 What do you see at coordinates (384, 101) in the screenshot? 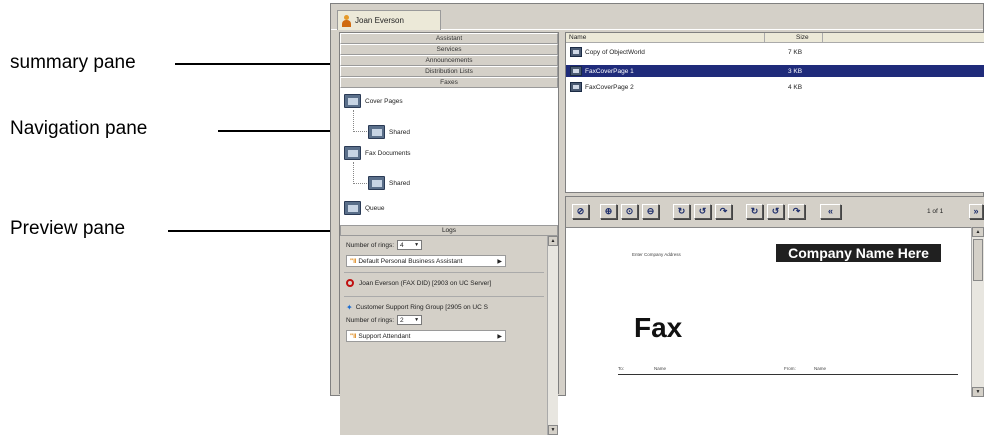
I see `tree-item-label: Cover Pages` at bounding box center [384, 101].